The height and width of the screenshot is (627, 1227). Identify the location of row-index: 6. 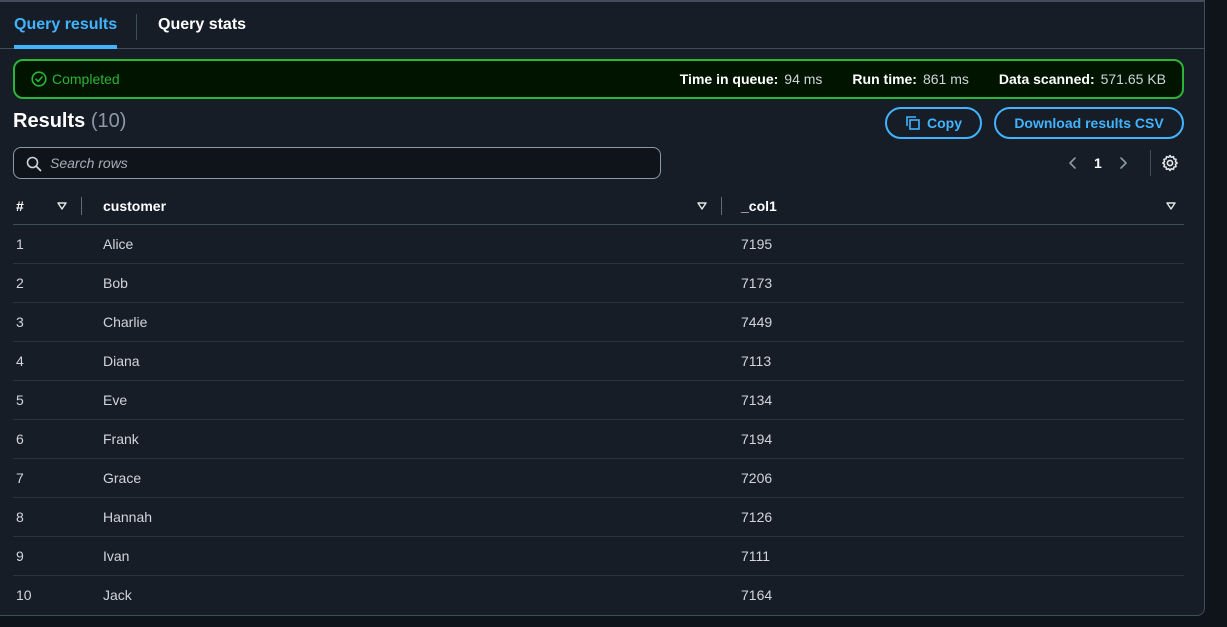
(58, 439).